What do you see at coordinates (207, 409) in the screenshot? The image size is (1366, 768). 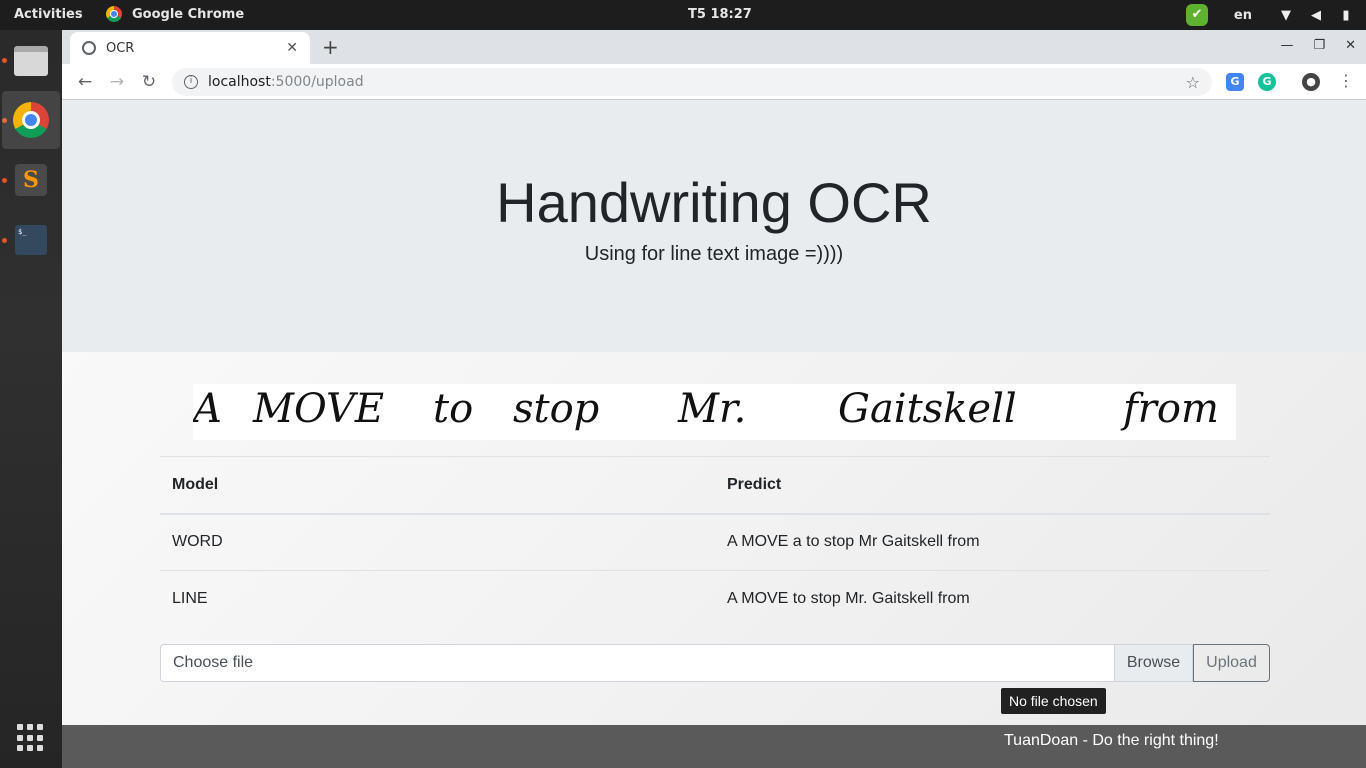 I see `handwritten-word: A` at bounding box center [207, 409].